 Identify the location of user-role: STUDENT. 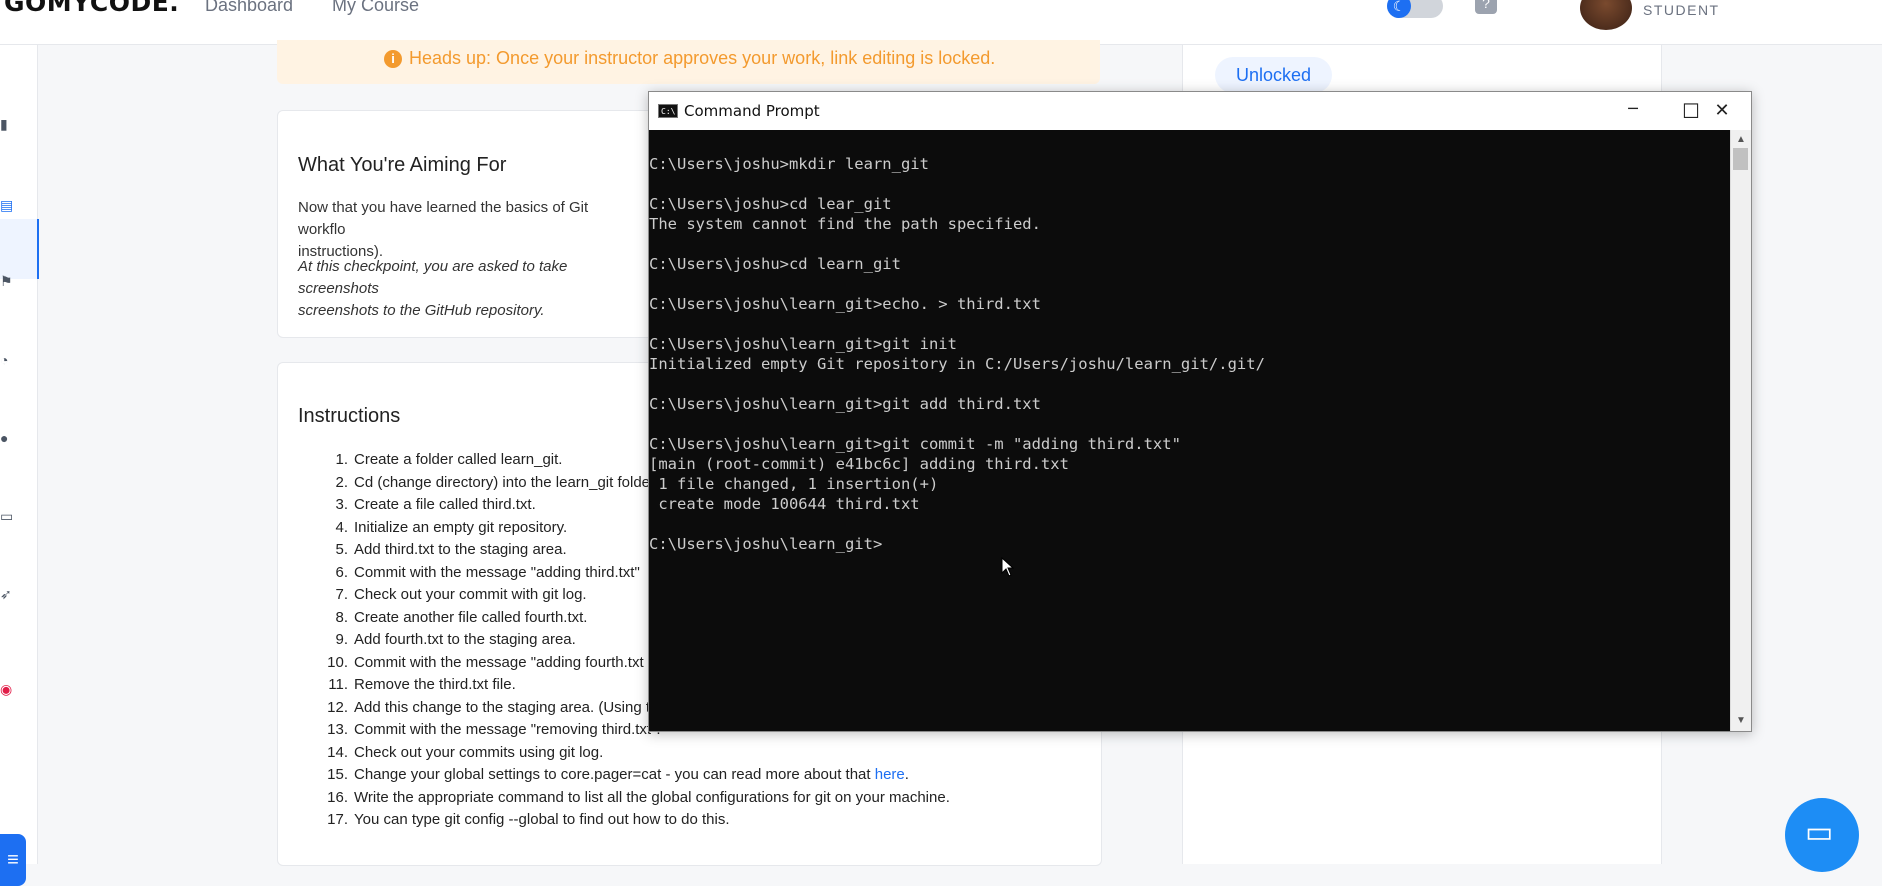
(1681, 10).